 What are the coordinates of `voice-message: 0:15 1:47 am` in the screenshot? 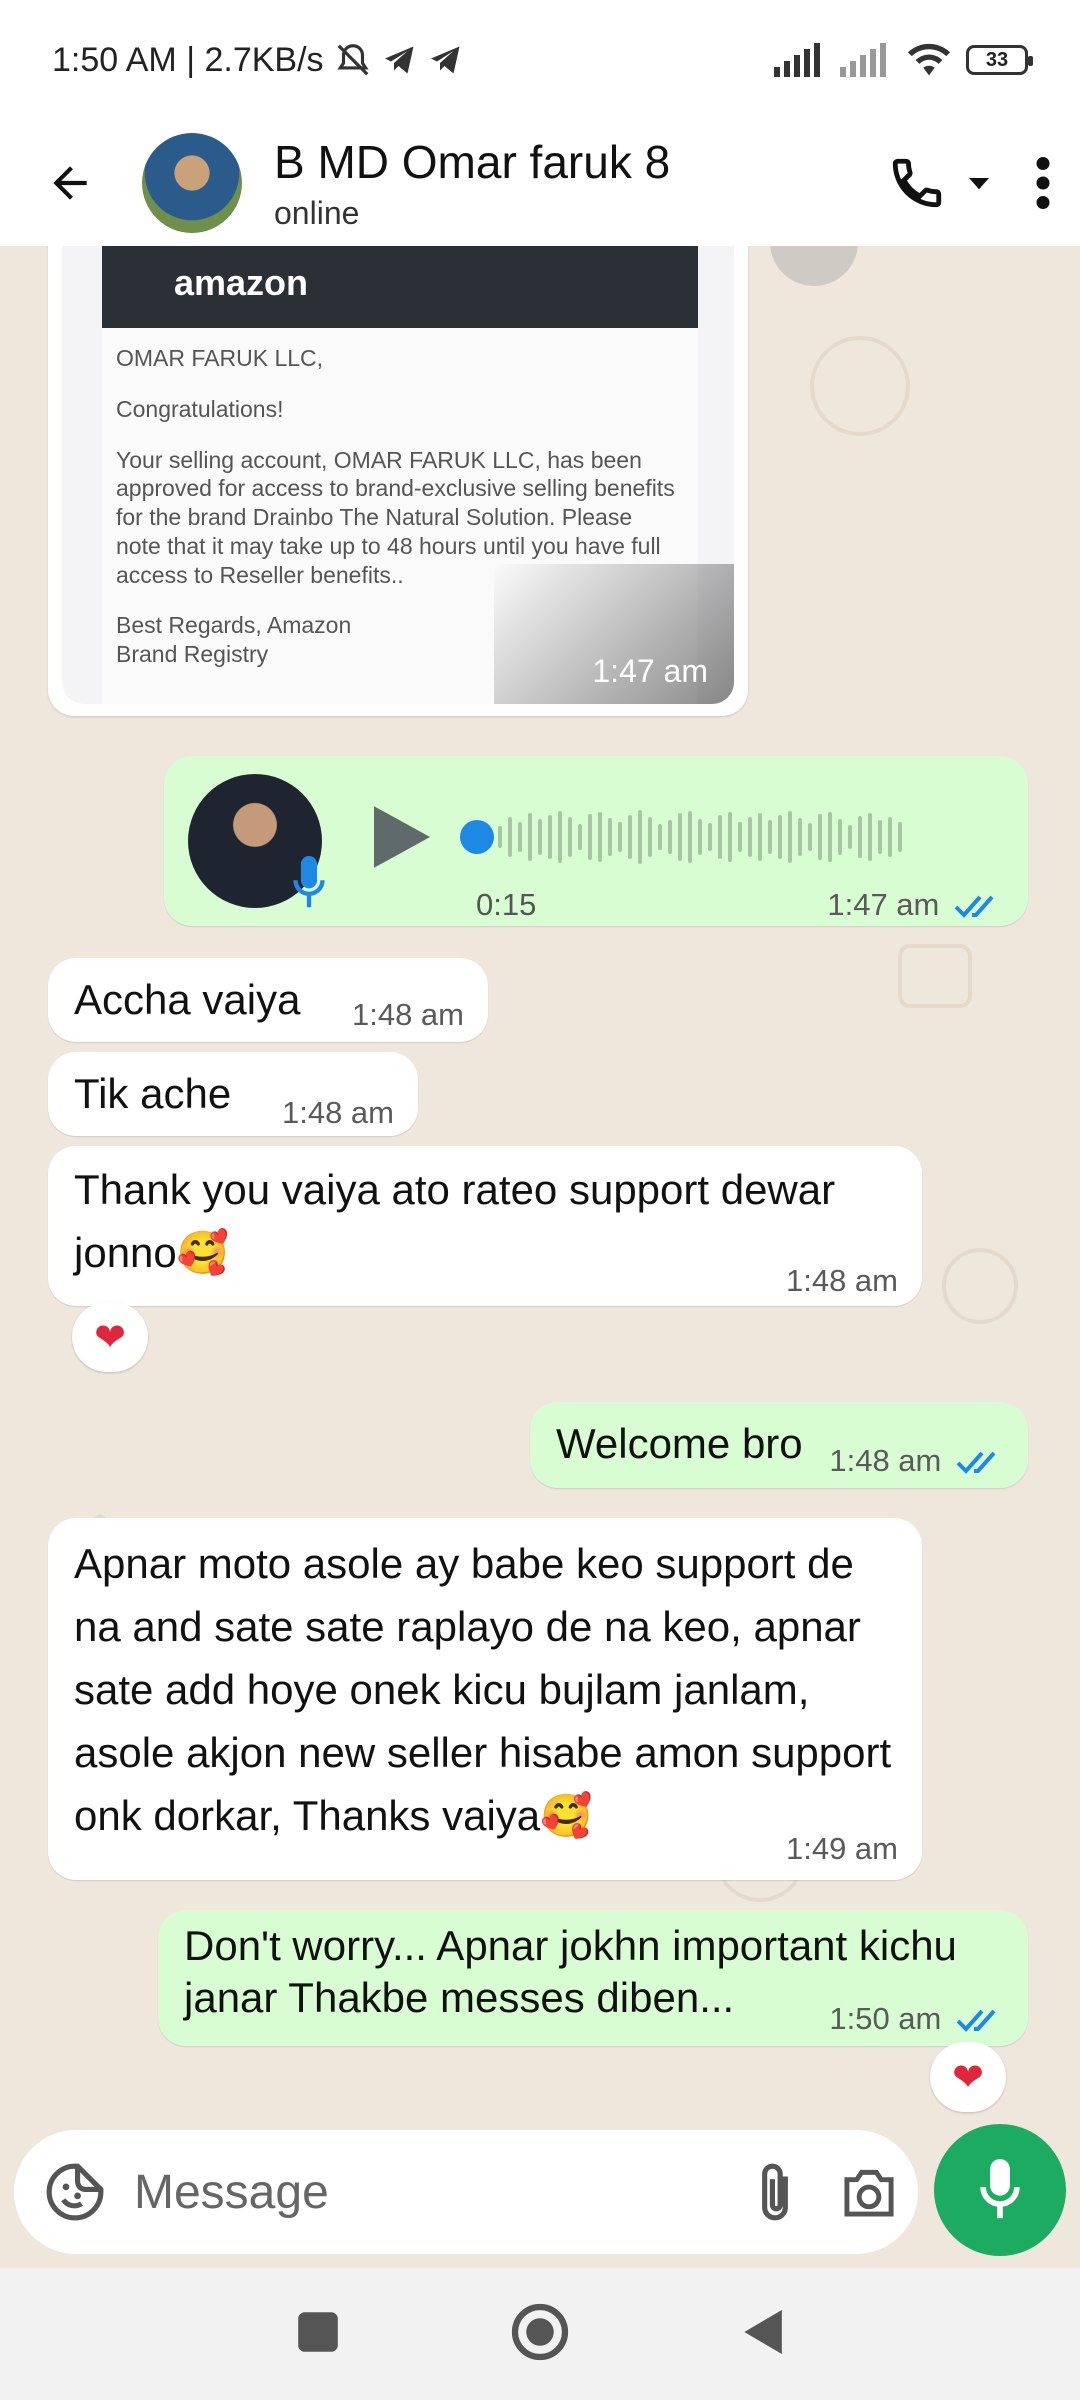 It's located at (596, 841).